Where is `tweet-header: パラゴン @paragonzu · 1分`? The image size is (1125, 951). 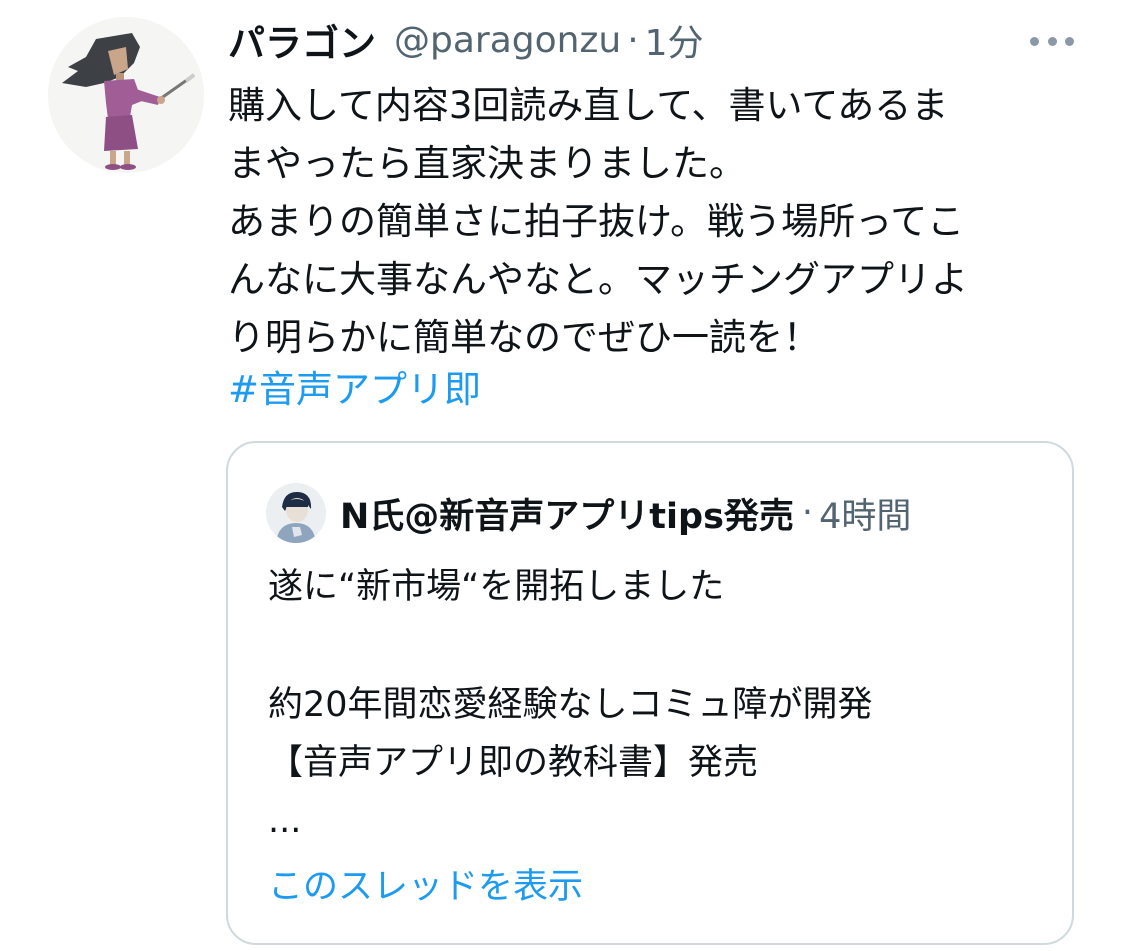 tweet-header: パラゴン @paragonzu · 1分 is located at coordinates (466, 40).